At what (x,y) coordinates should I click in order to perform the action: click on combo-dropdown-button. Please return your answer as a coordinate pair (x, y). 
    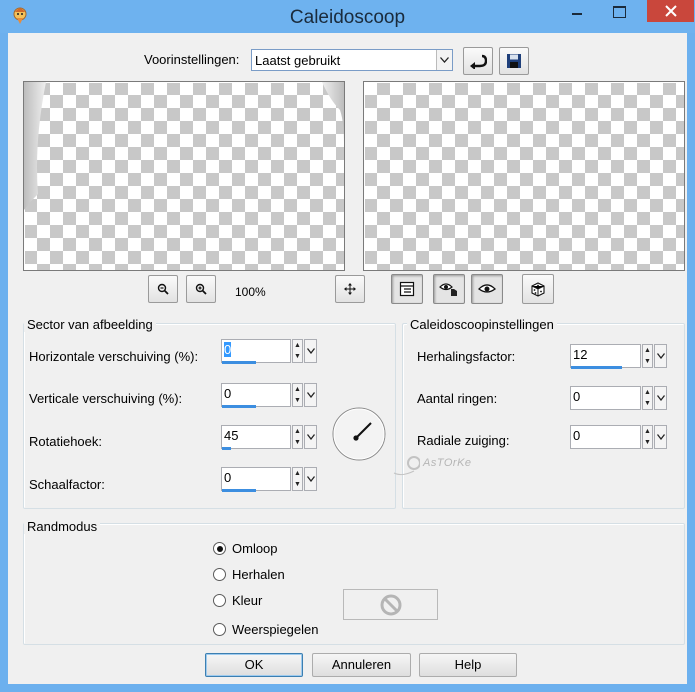
    Looking at the image, I should click on (444, 60).